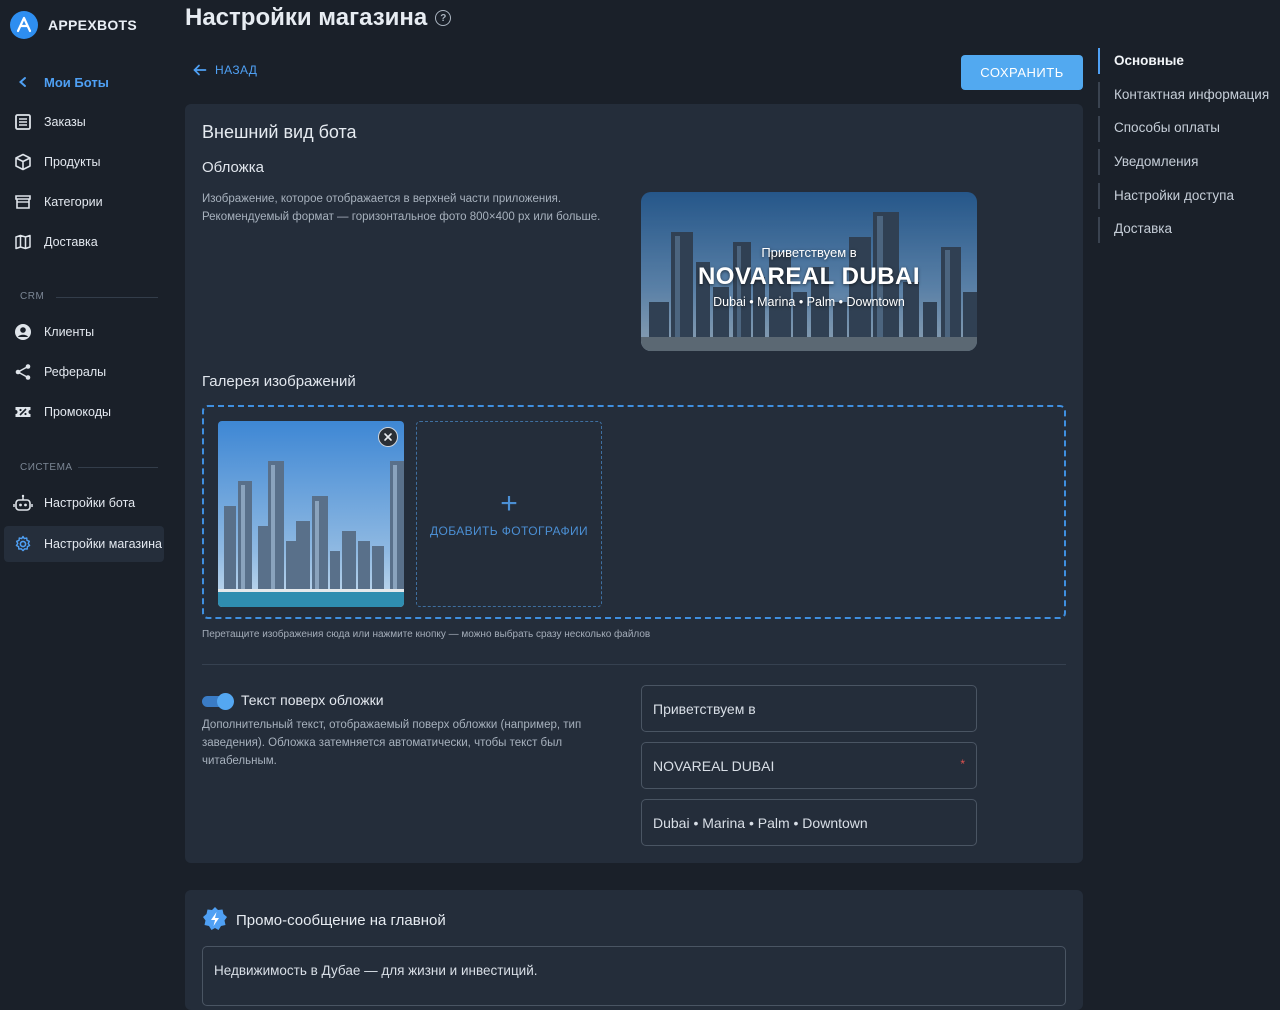 The height and width of the screenshot is (1010, 1280). I want to click on lightning-badge-icon, so click(215, 919).